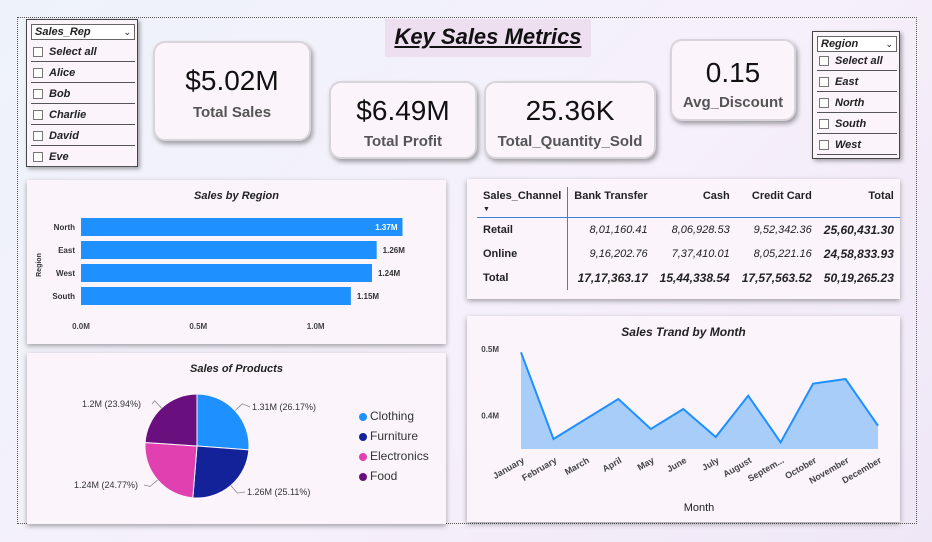  I want to click on region-slicer-title: Region, so click(840, 44).